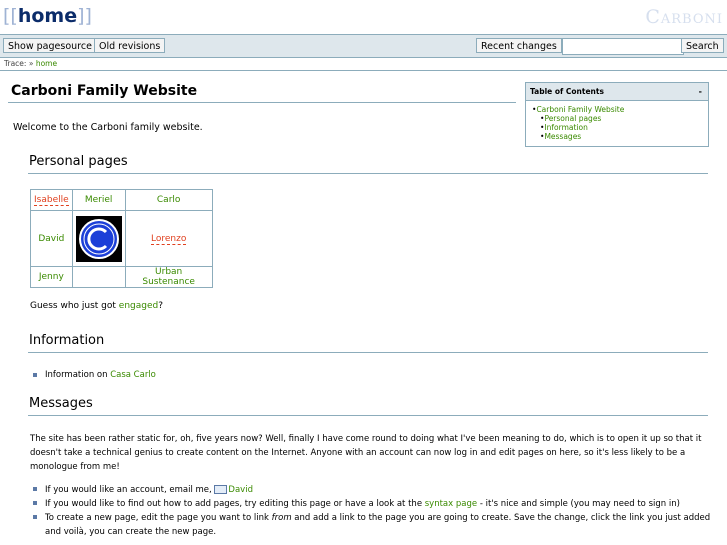  Describe the element at coordinates (221, 489) in the screenshot. I see `email-icon` at that location.